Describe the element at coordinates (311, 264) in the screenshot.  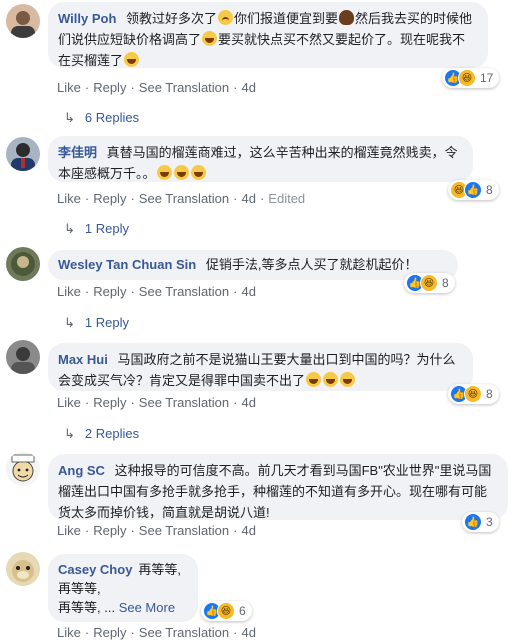
I see `comment-text: 促销手法,等多点人买了就趁机起价！` at that location.